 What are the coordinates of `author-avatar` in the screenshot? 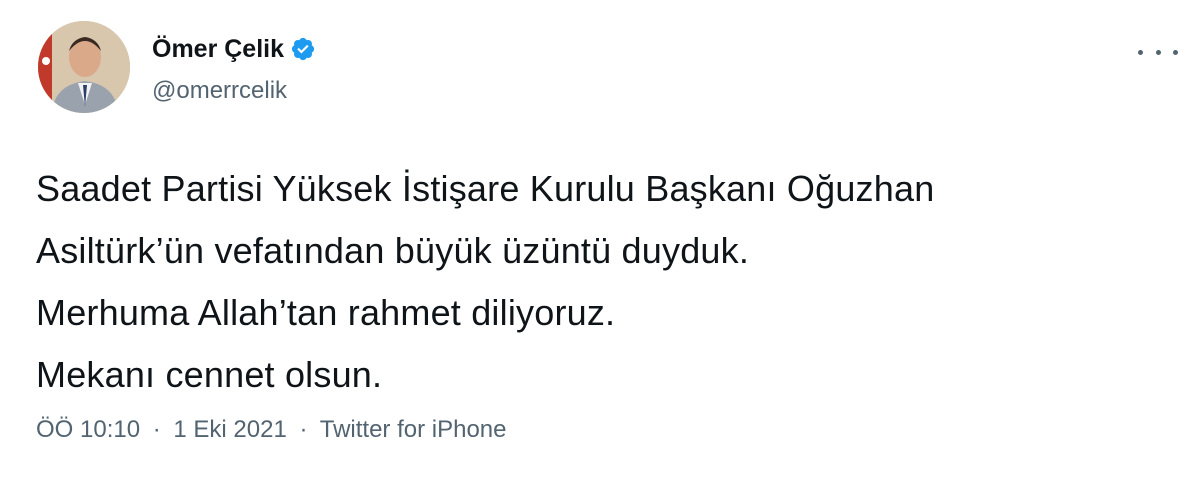 It's located at (84, 67).